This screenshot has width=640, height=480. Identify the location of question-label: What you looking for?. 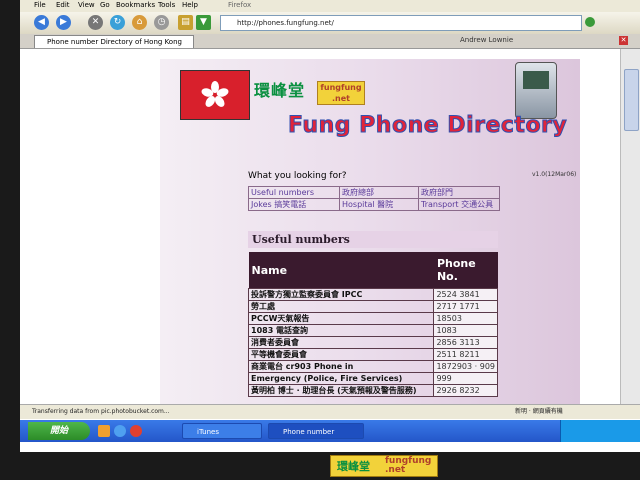
(297, 176).